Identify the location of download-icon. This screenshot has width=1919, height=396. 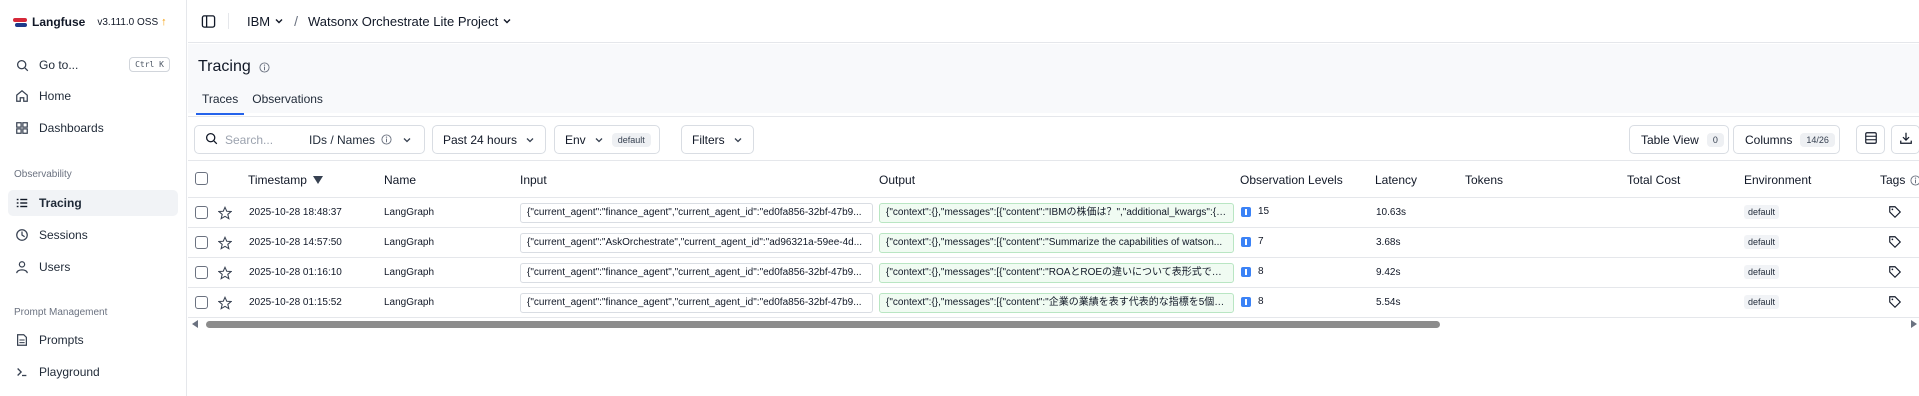
(1906, 139).